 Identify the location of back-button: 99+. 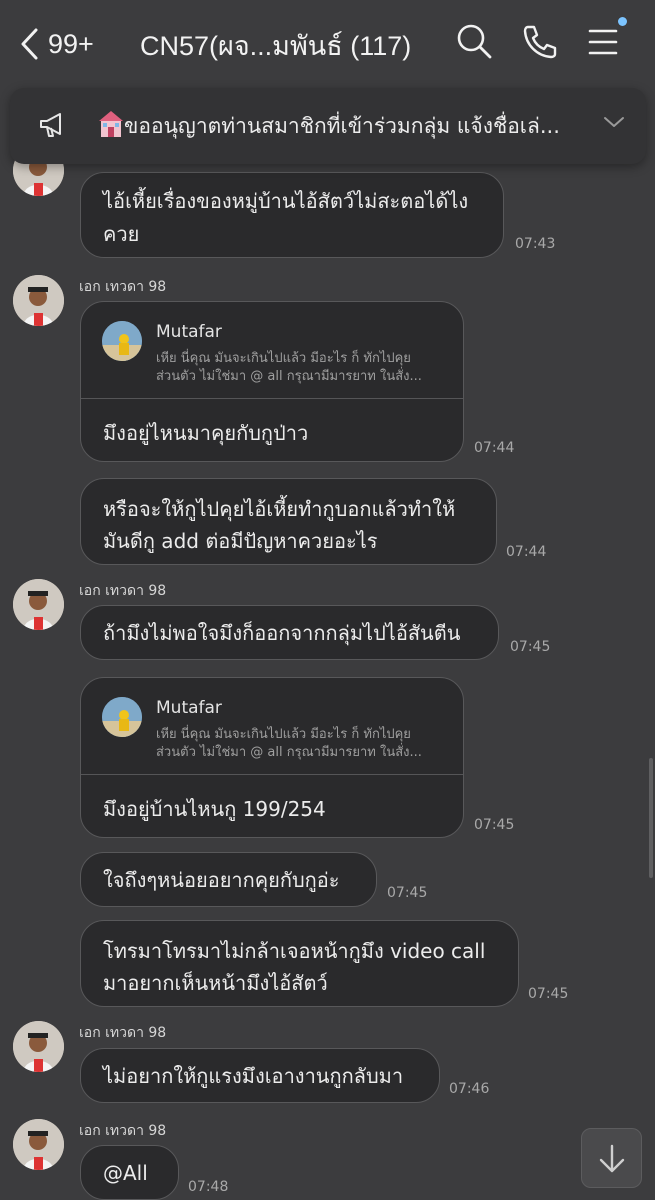
(57, 44).